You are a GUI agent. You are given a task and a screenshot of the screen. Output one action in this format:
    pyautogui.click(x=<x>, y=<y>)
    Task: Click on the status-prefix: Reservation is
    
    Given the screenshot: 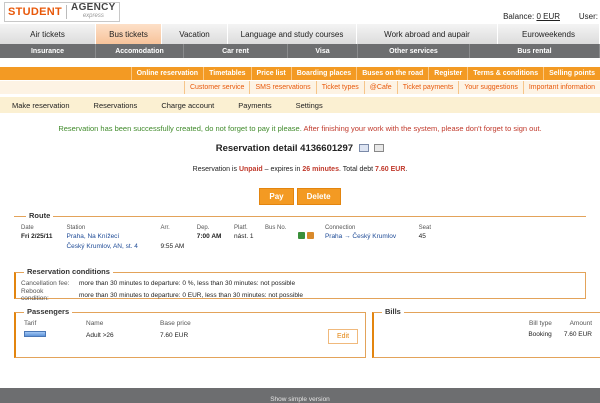 What is the action you would take?
    pyautogui.click(x=214, y=169)
    